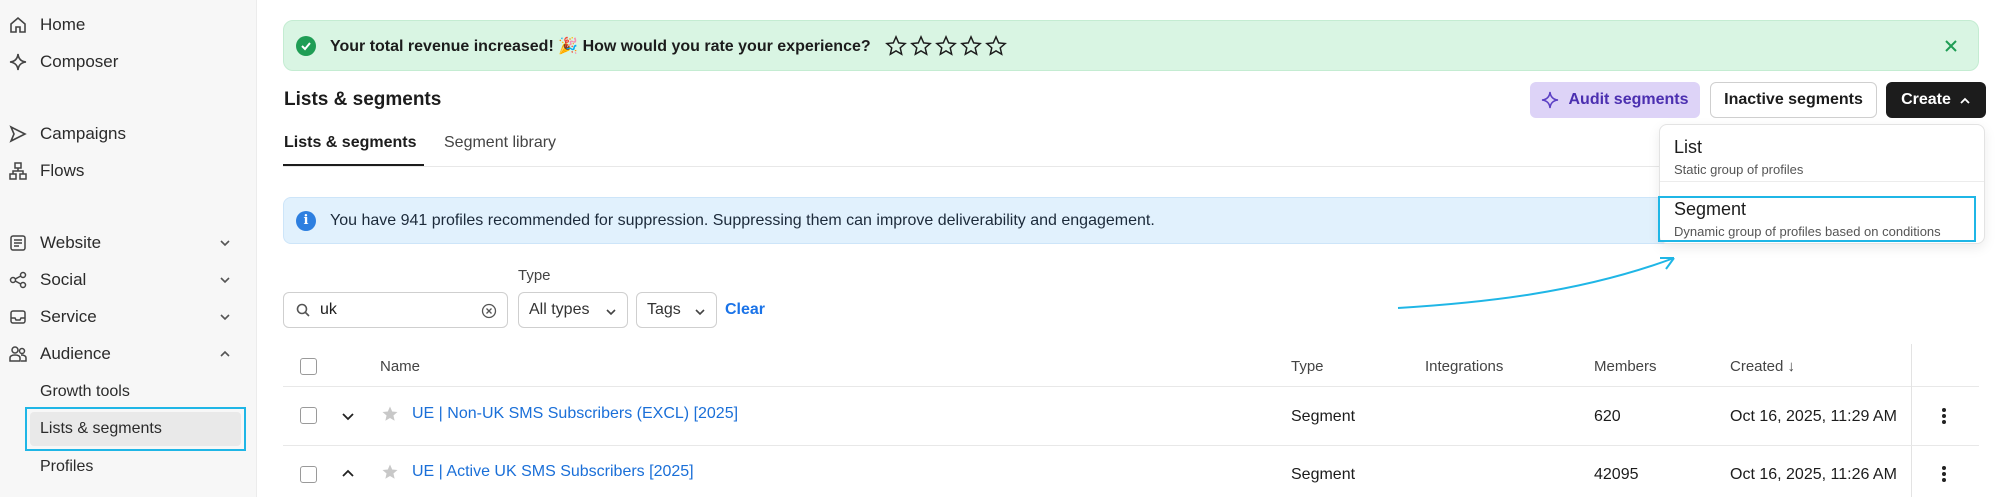 Image resolution: width=1999 pixels, height=497 pixels. What do you see at coordinates (1628, 99) in the screenshot?
I see `audit-segments-label: Audit segments` at bounding box center [1628, 99].